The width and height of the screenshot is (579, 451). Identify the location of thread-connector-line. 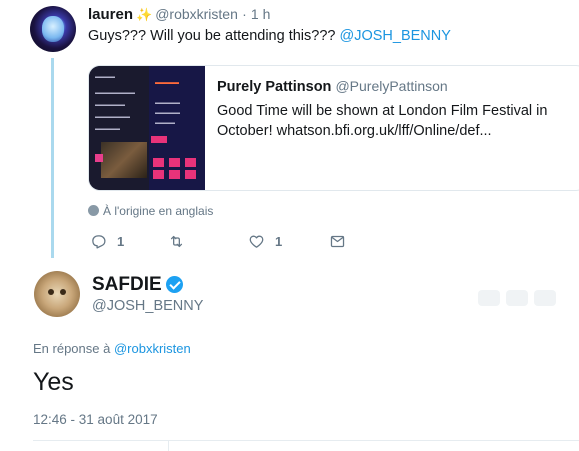
(52, 158).